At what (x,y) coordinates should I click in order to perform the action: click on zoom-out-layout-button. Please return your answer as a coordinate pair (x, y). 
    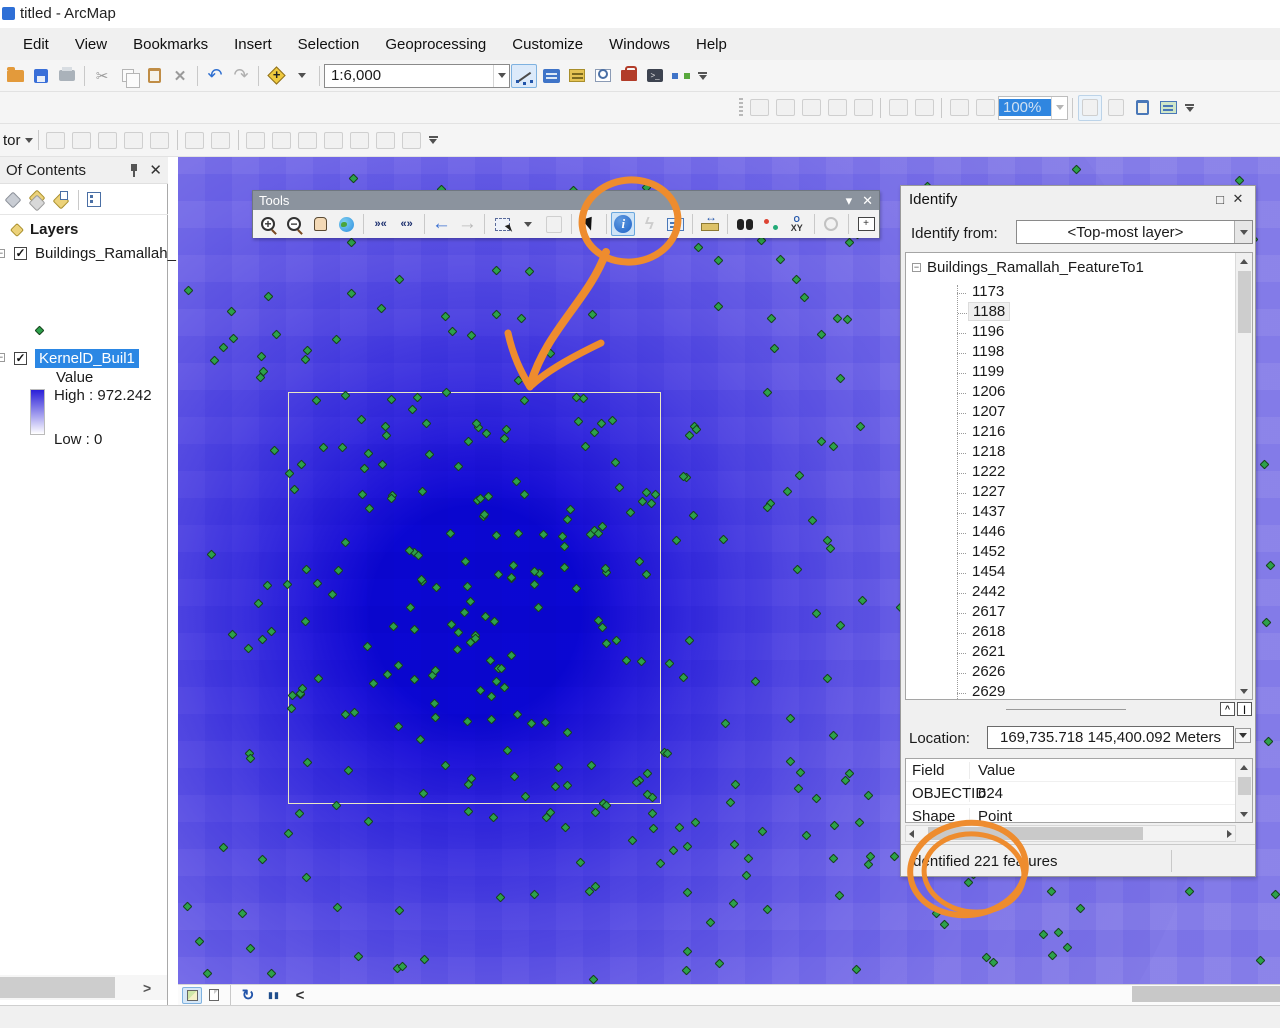
    Looking at the image, I should click on (785, 108).